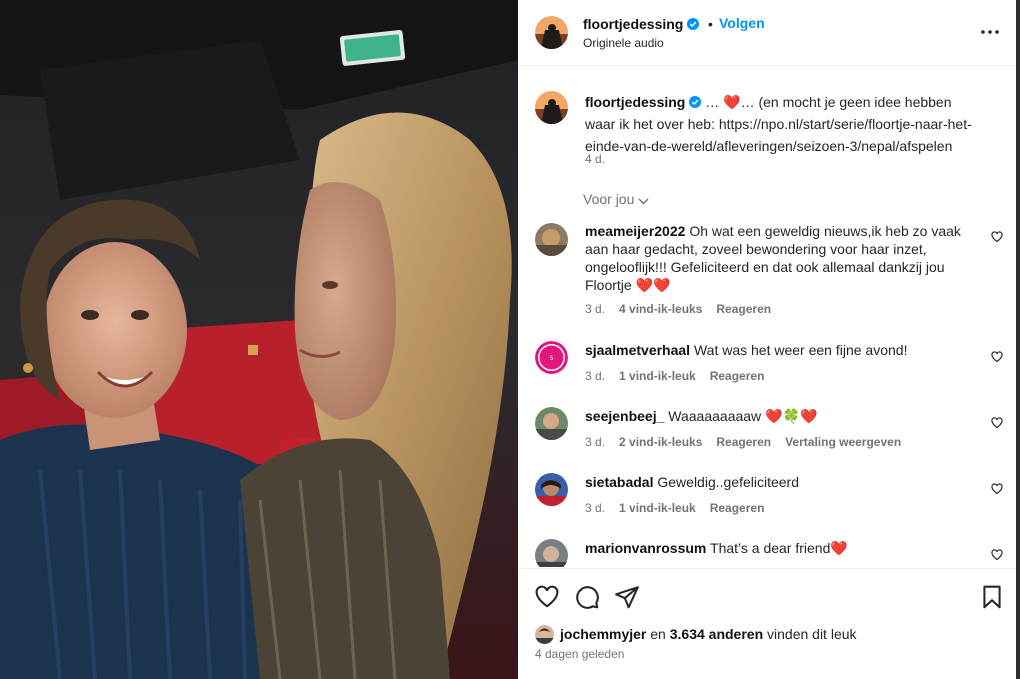 The height and width of the screenshot is (679, 1020). What do you see at coordinates (660, 442) in the screenshot?
I see `comment-likes: 2 vind-ik-leuks` at bounding box center [660, 442].